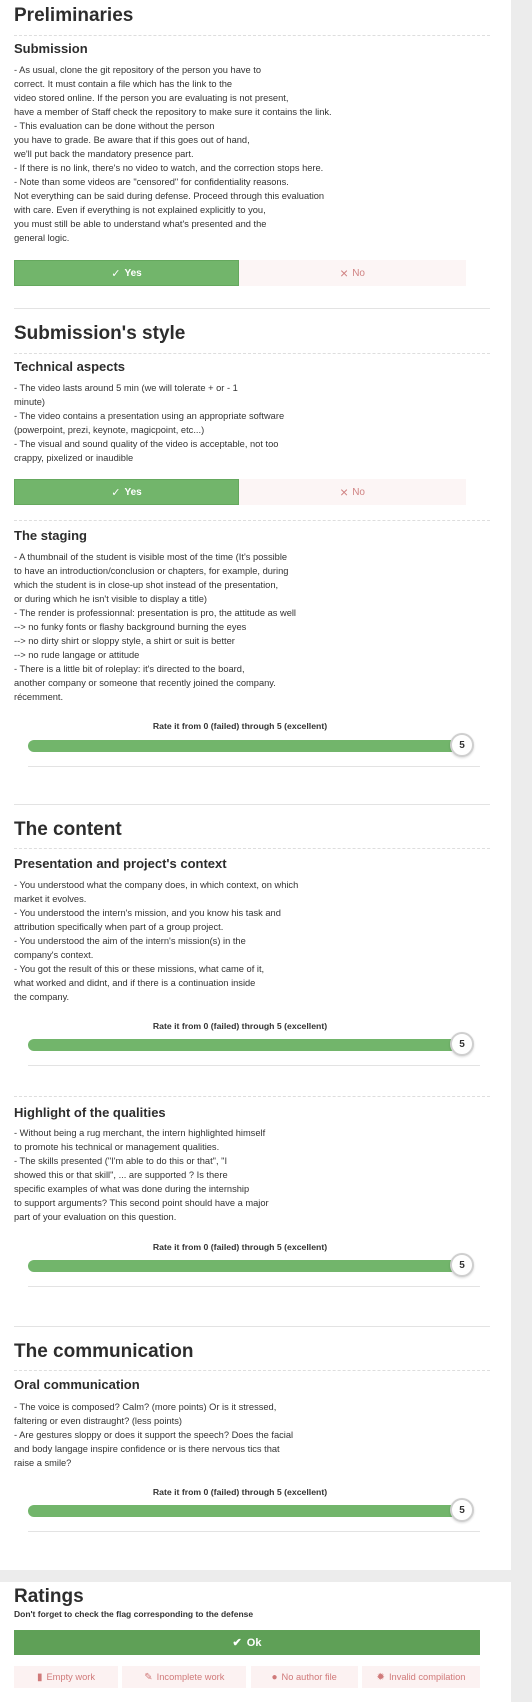 This screenshot has width=532, height=1702. I want to click on rating-slider-oral: 5, so click(254, 1511).